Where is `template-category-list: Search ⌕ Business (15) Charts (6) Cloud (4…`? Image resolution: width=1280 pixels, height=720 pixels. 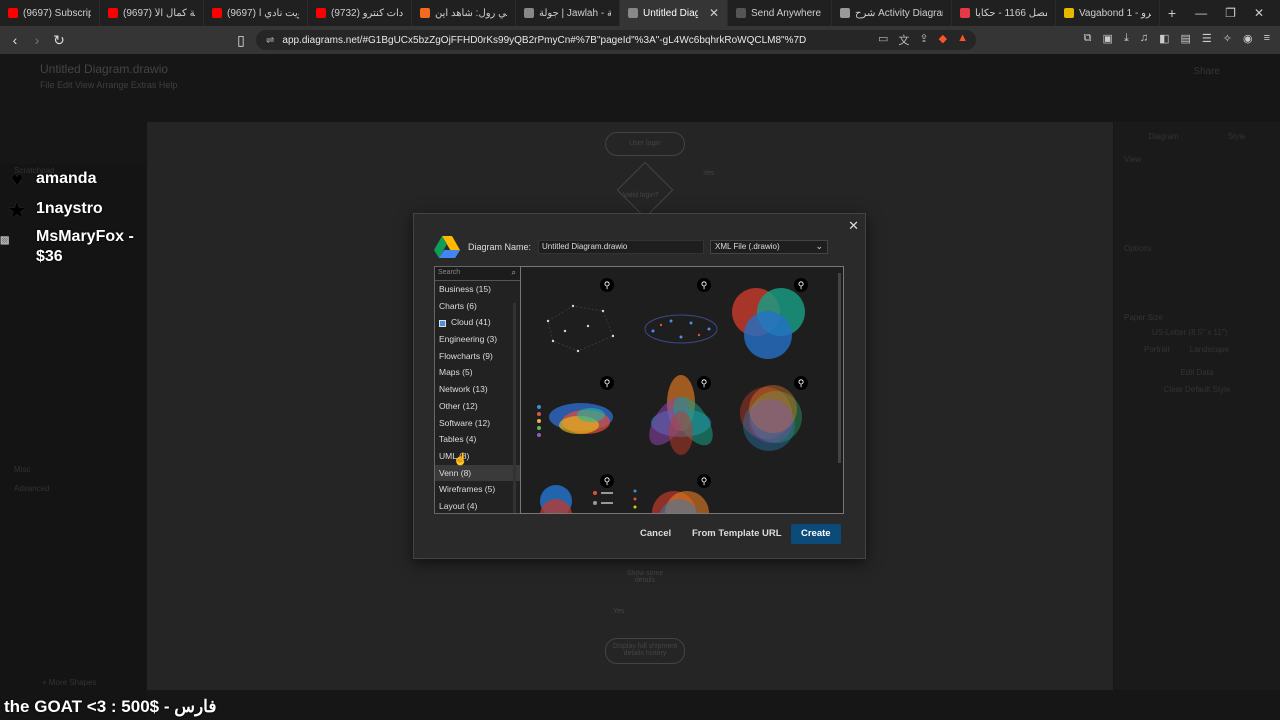 template-category-list: Search ⌕ Business (15) Charts (6) Cloud (4… is located at coordinates (477, 390).